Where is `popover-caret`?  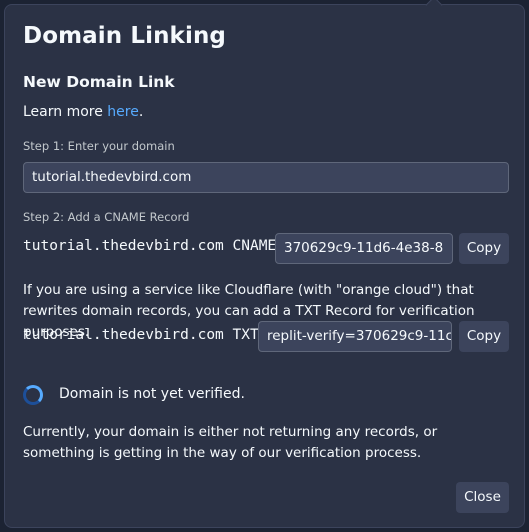
popover-caret is located at coordinates (434, 7).